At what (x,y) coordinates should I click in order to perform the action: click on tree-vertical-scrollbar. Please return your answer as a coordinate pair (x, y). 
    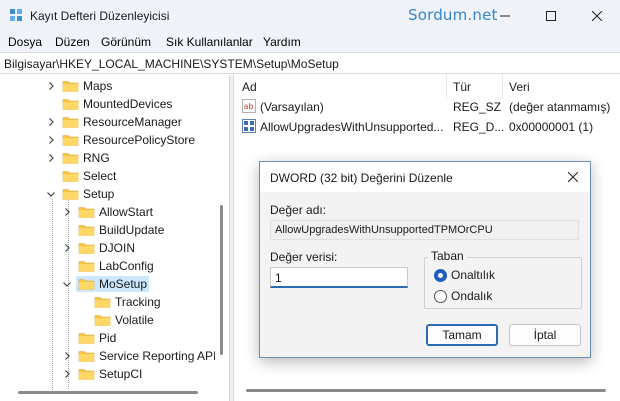
    Looking at the image, I should click on (222, 230).